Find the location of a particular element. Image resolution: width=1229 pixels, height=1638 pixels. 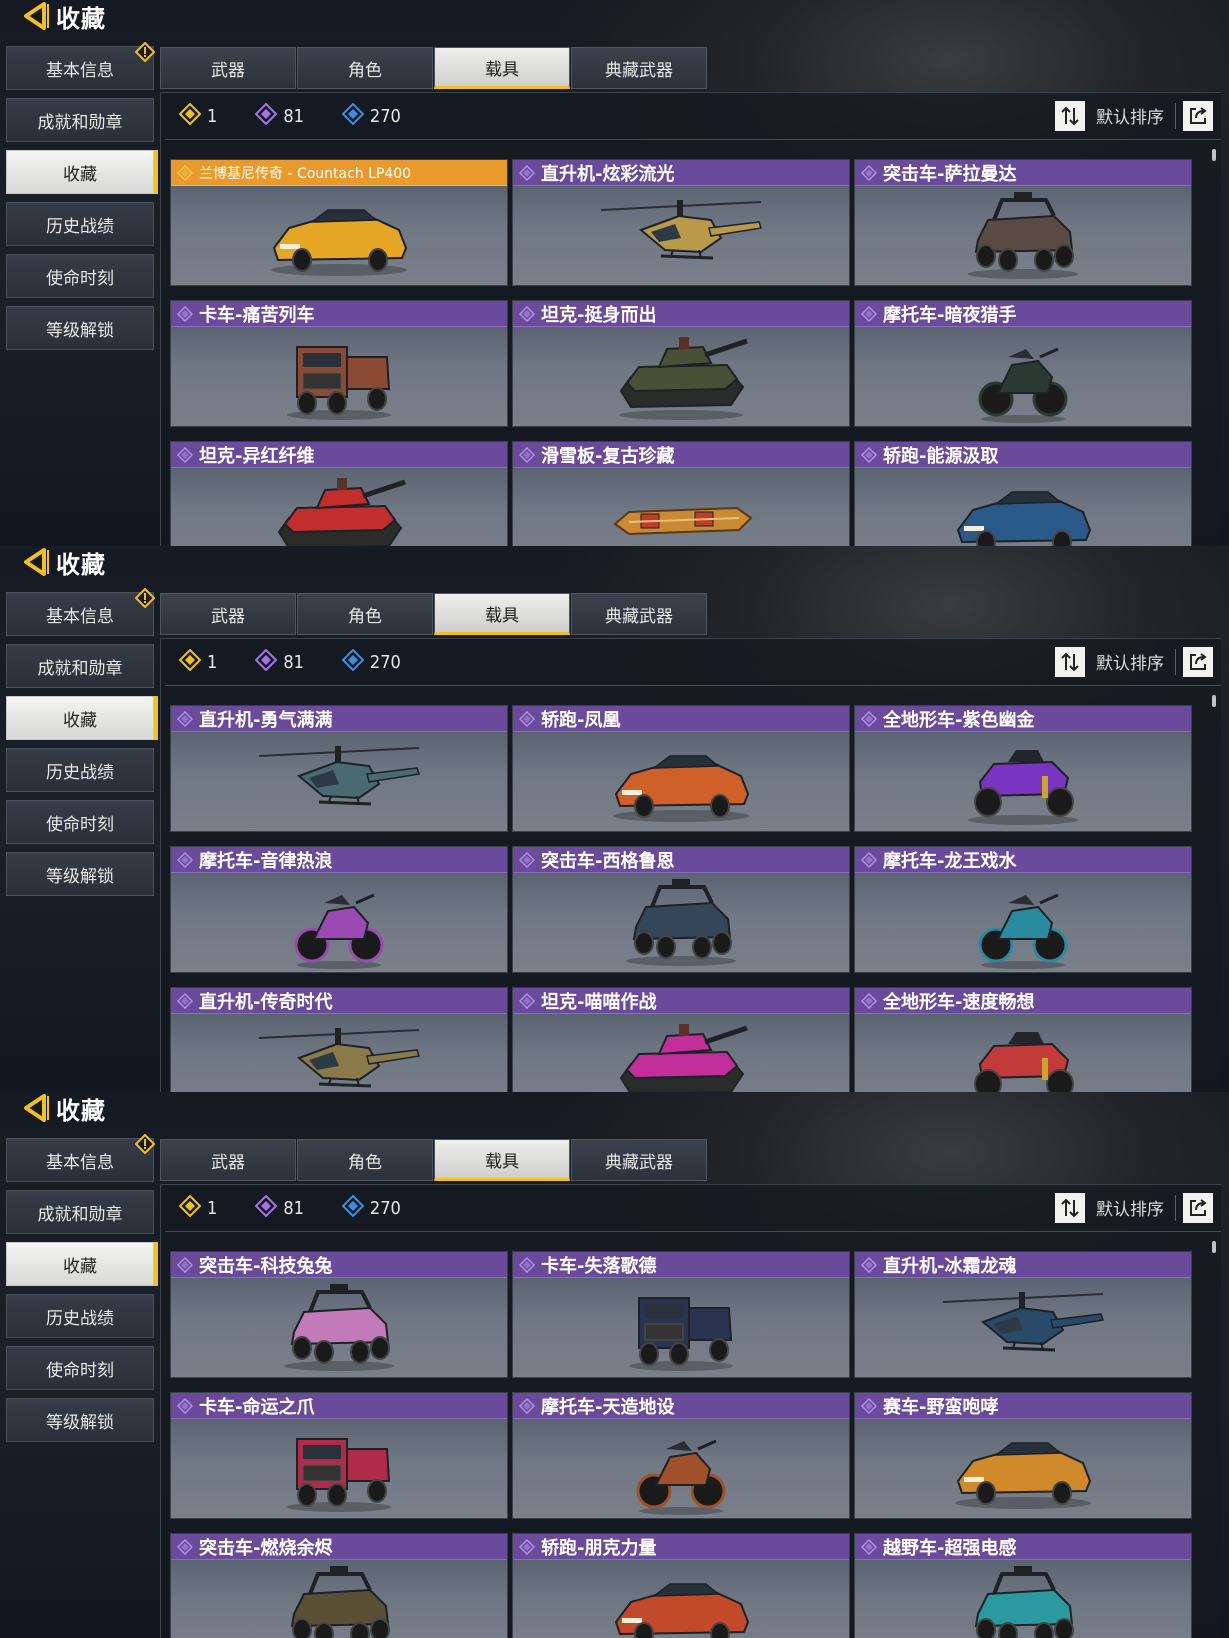

divider is located at coordinates (1175, 116).